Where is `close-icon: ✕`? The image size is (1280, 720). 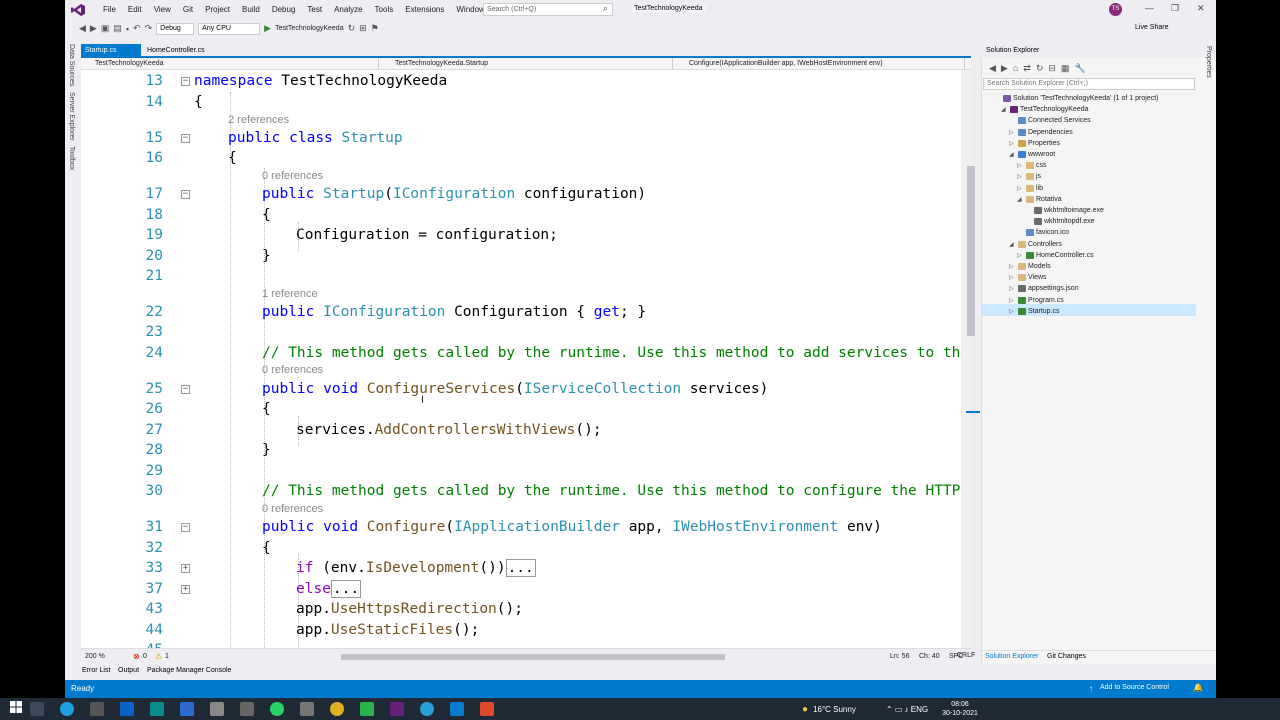 close-icon: ✕ is located at coordinates (1201, 8).